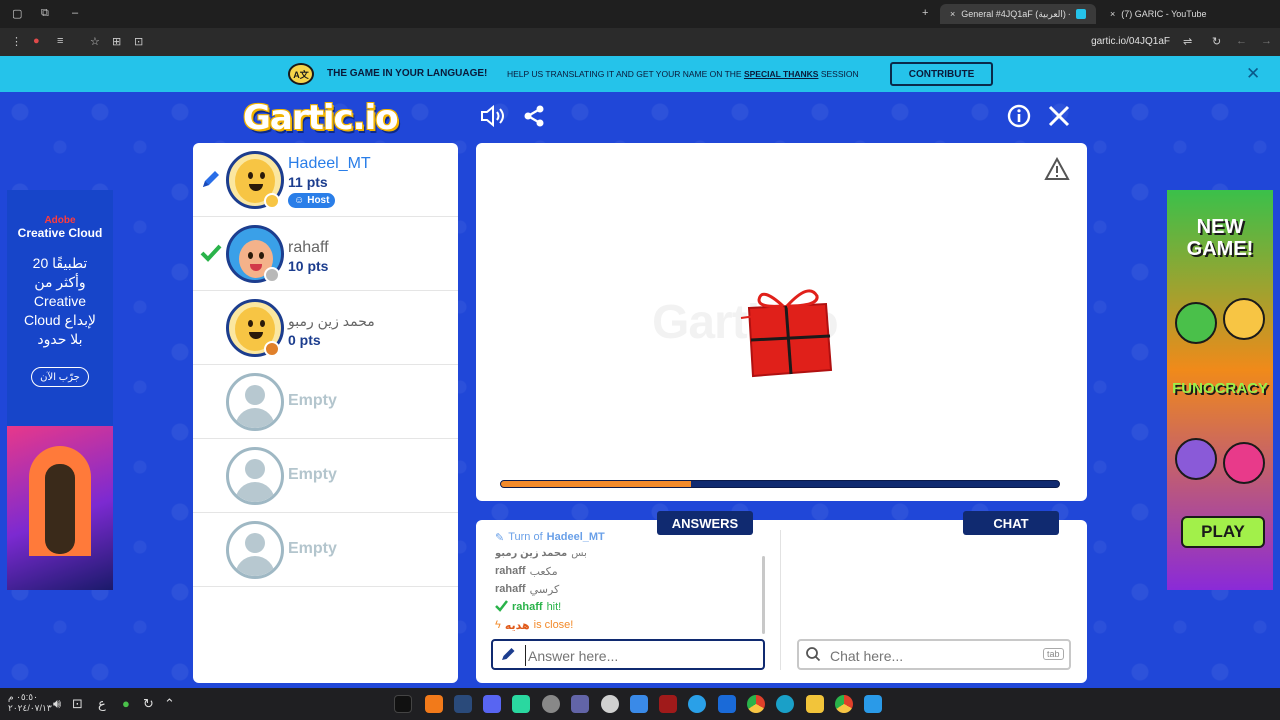 This screenshot has height=720, width=1280. Describe the element at coordinates (434, 704) in the screenshot. I see `app-a-icon` at that location.